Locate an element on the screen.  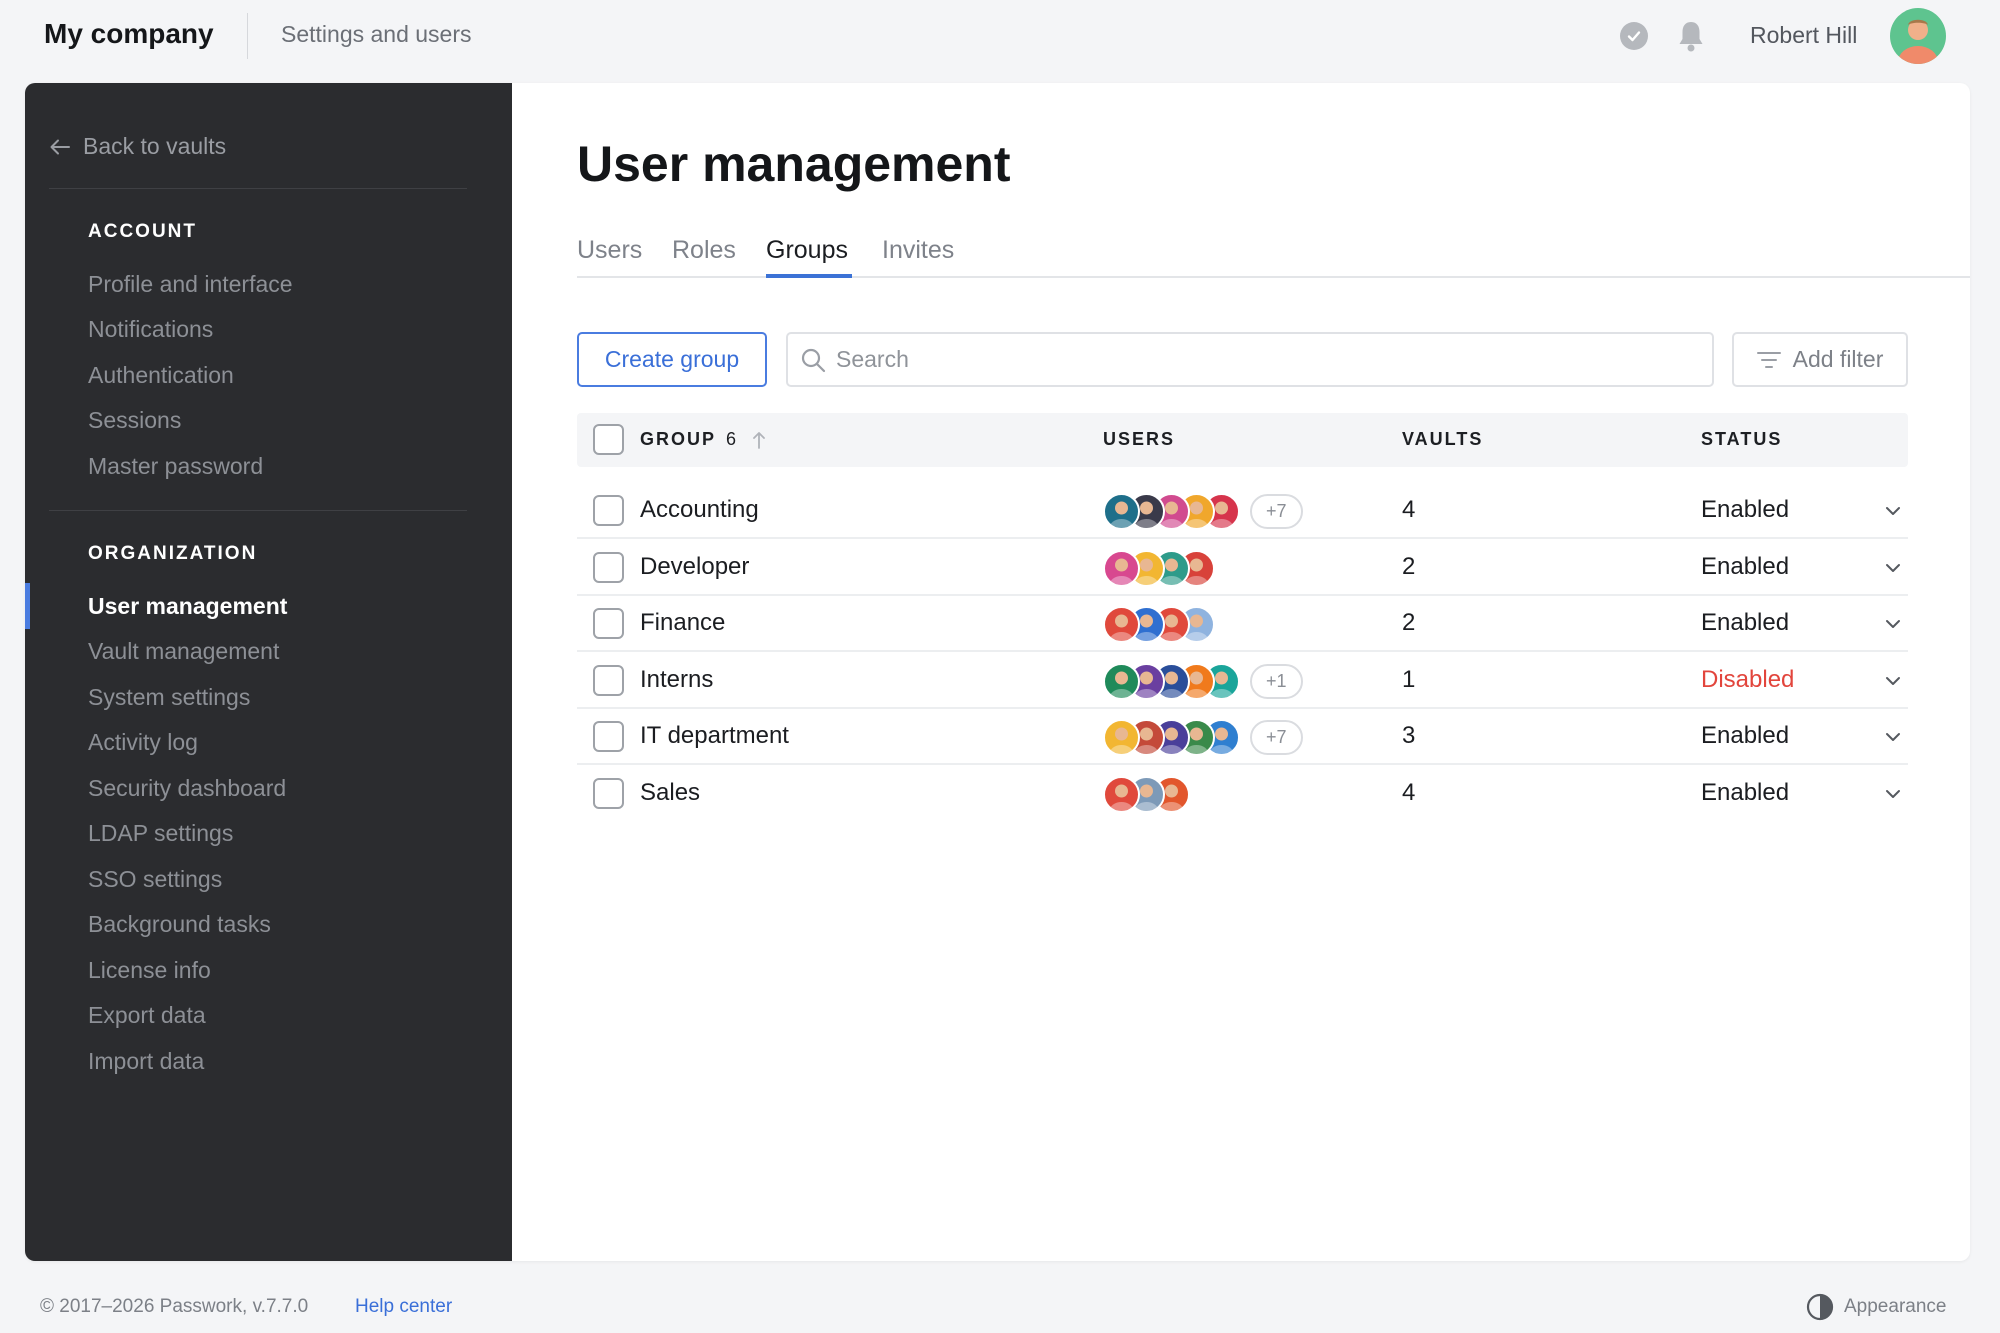
table-row: IT department +7 3 Enabled is located at coordinates (1242, 737).